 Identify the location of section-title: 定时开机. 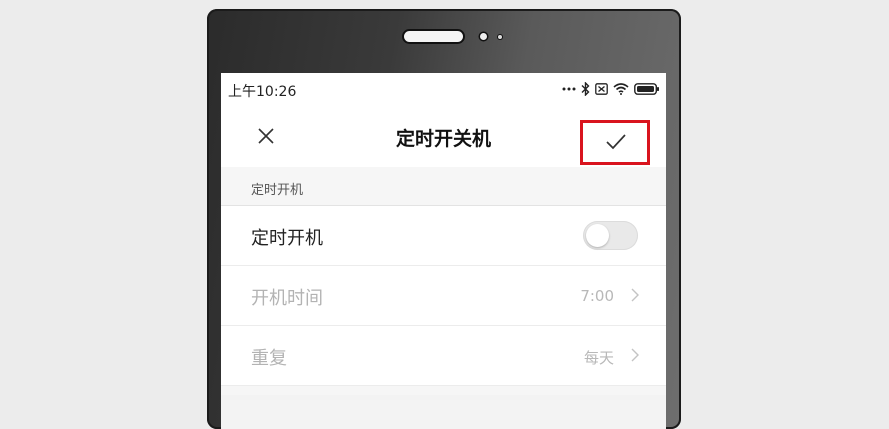
(277, 190).